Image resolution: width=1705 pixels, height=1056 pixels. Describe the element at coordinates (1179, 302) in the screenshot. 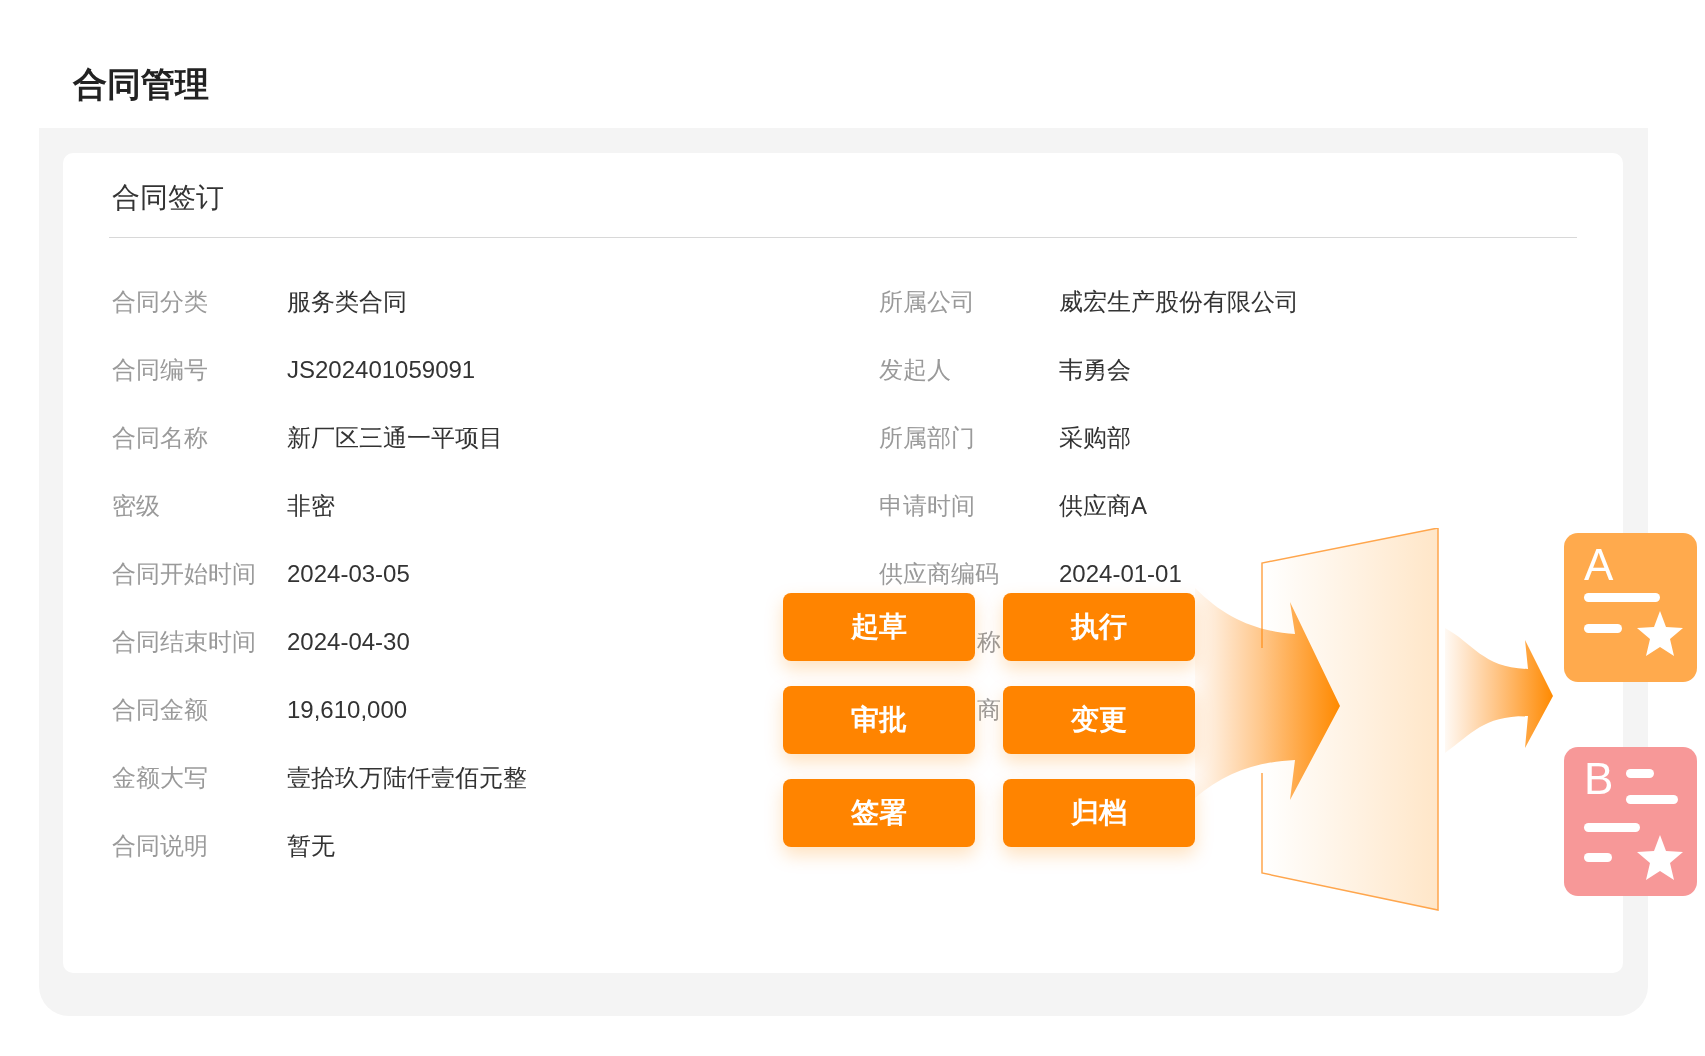

I see `field-value: 威宏生产股份有限公司` at that location.